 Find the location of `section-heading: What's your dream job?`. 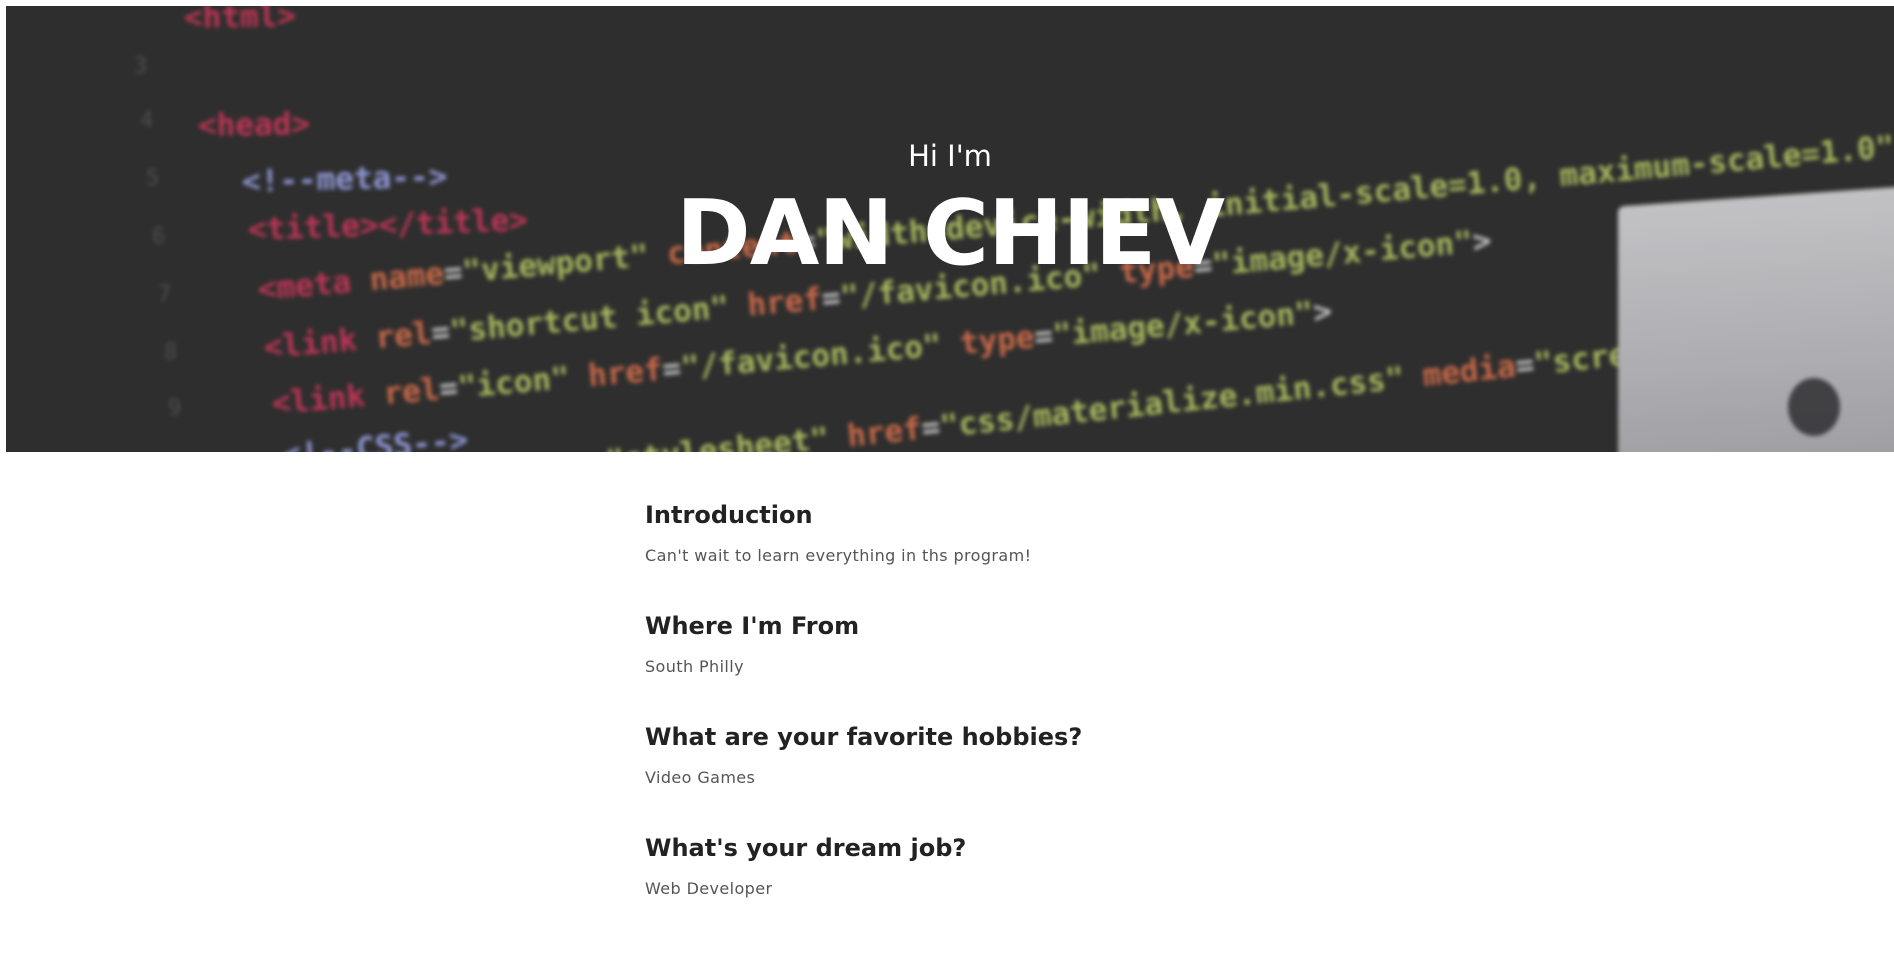

section-heading: What's your dream job? is located at coordinates (806, 848).